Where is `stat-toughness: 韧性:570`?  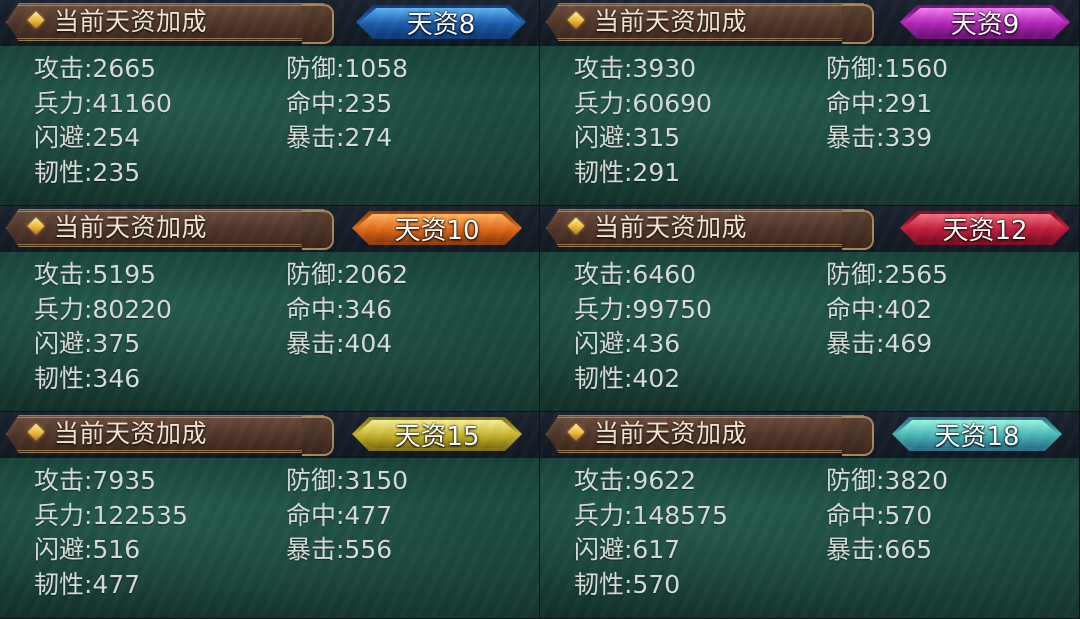 stat-toughness: 韧性:570 is located at coordinates (627, 584).